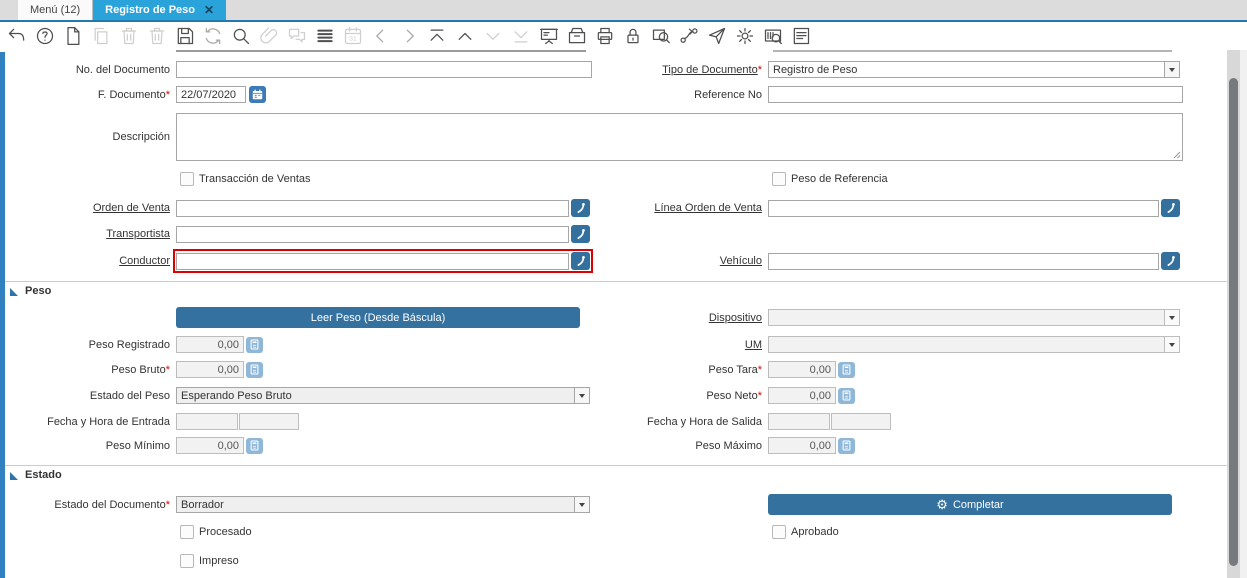  I want to click on orden-venta-label: Orden de Venta, so click(131, 208).